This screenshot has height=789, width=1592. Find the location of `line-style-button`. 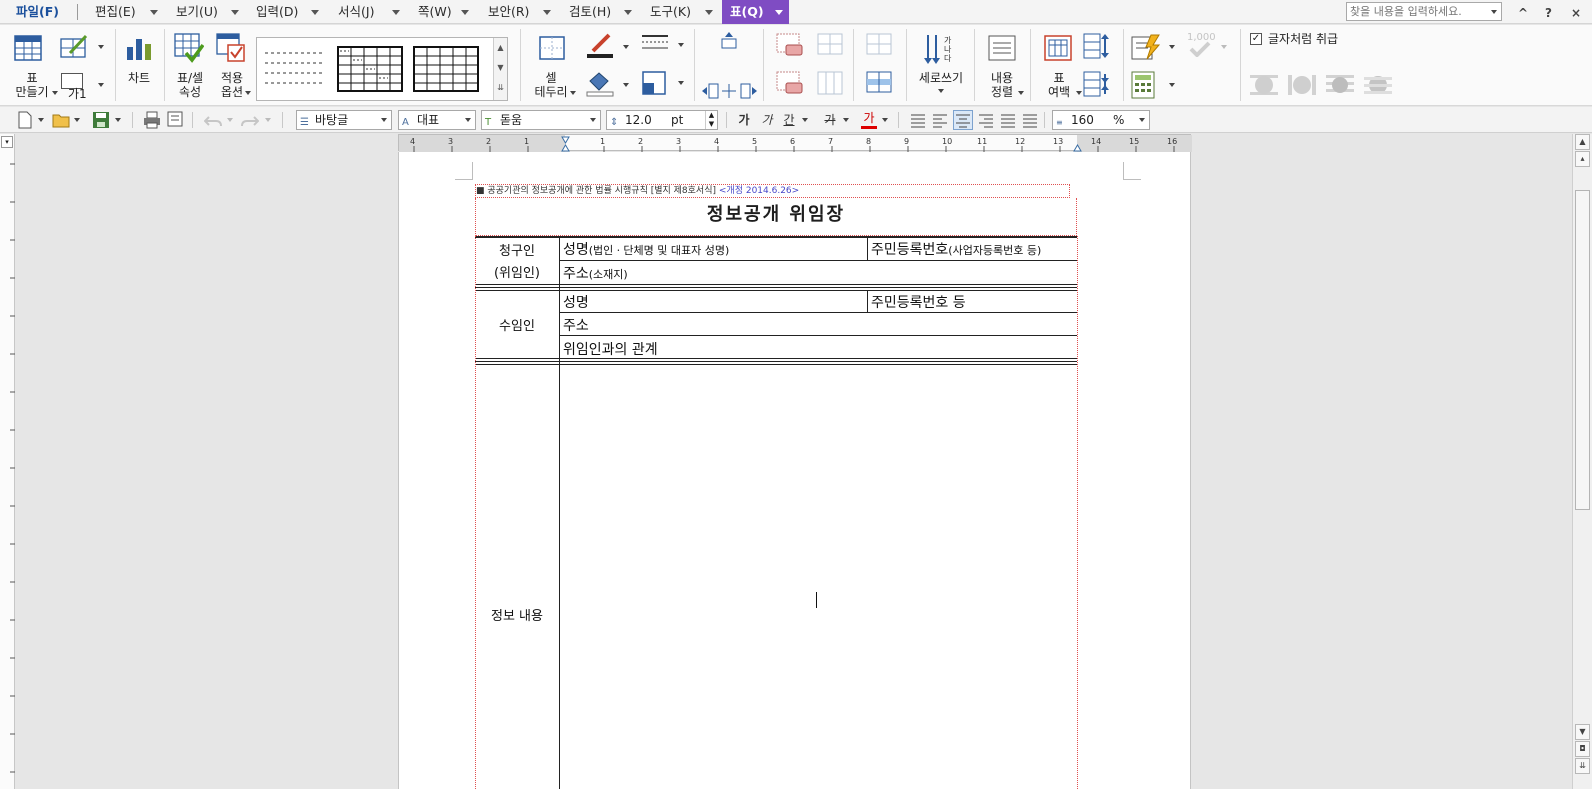

line-style-button is located at coordinates (663, 46).